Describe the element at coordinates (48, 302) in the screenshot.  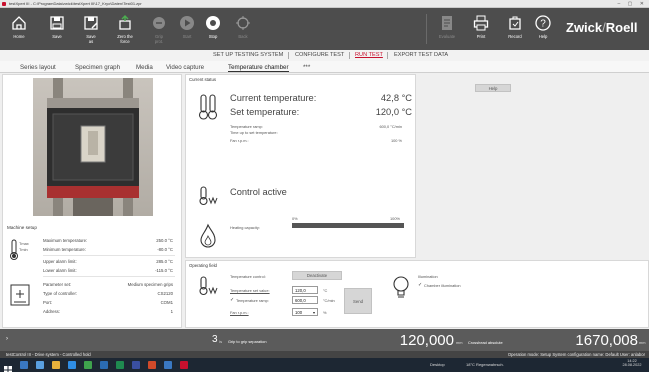
I see `setup-label-port: Port:` at that location.